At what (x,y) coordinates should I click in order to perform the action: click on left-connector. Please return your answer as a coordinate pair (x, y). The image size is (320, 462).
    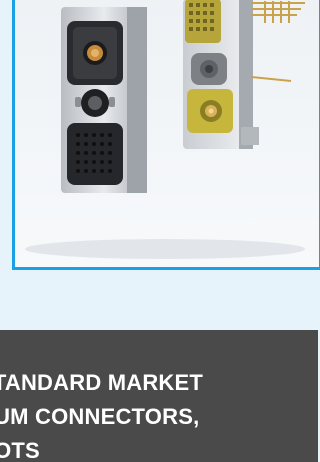
    Looking at the image, I should click on (104, 100).